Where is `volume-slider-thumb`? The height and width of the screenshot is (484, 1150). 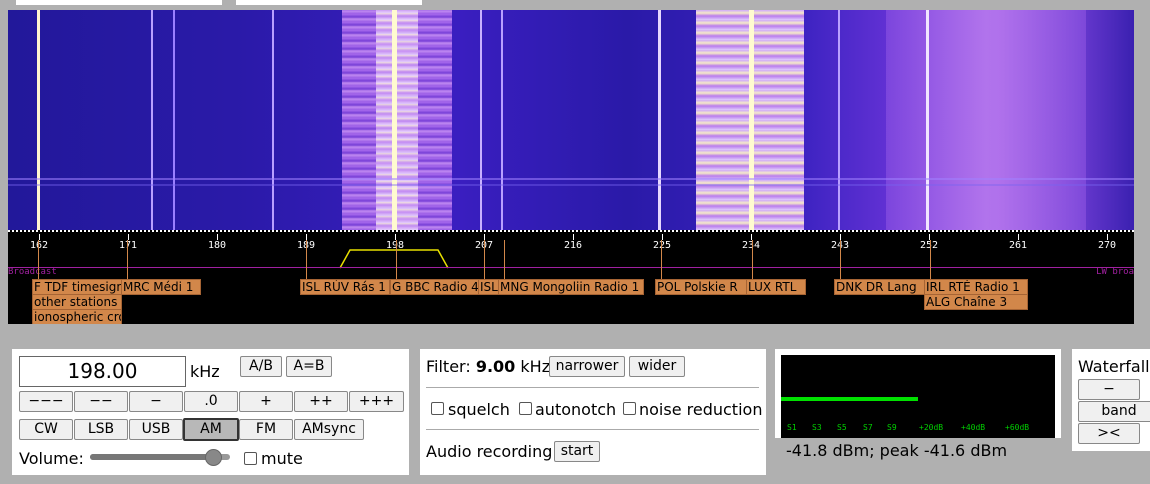
volume-slider-thumb is located at coordinates (214, 457).